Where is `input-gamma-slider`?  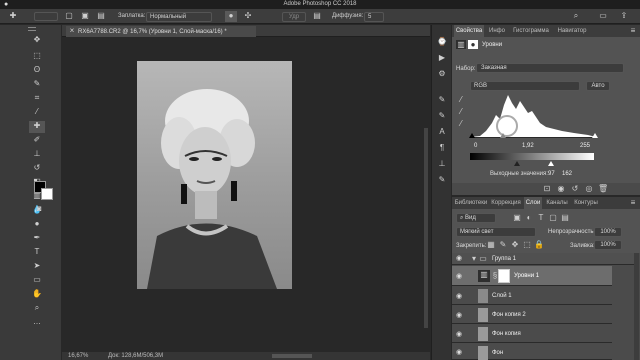 input-gamma-slider is located at coordinates (503, 135).